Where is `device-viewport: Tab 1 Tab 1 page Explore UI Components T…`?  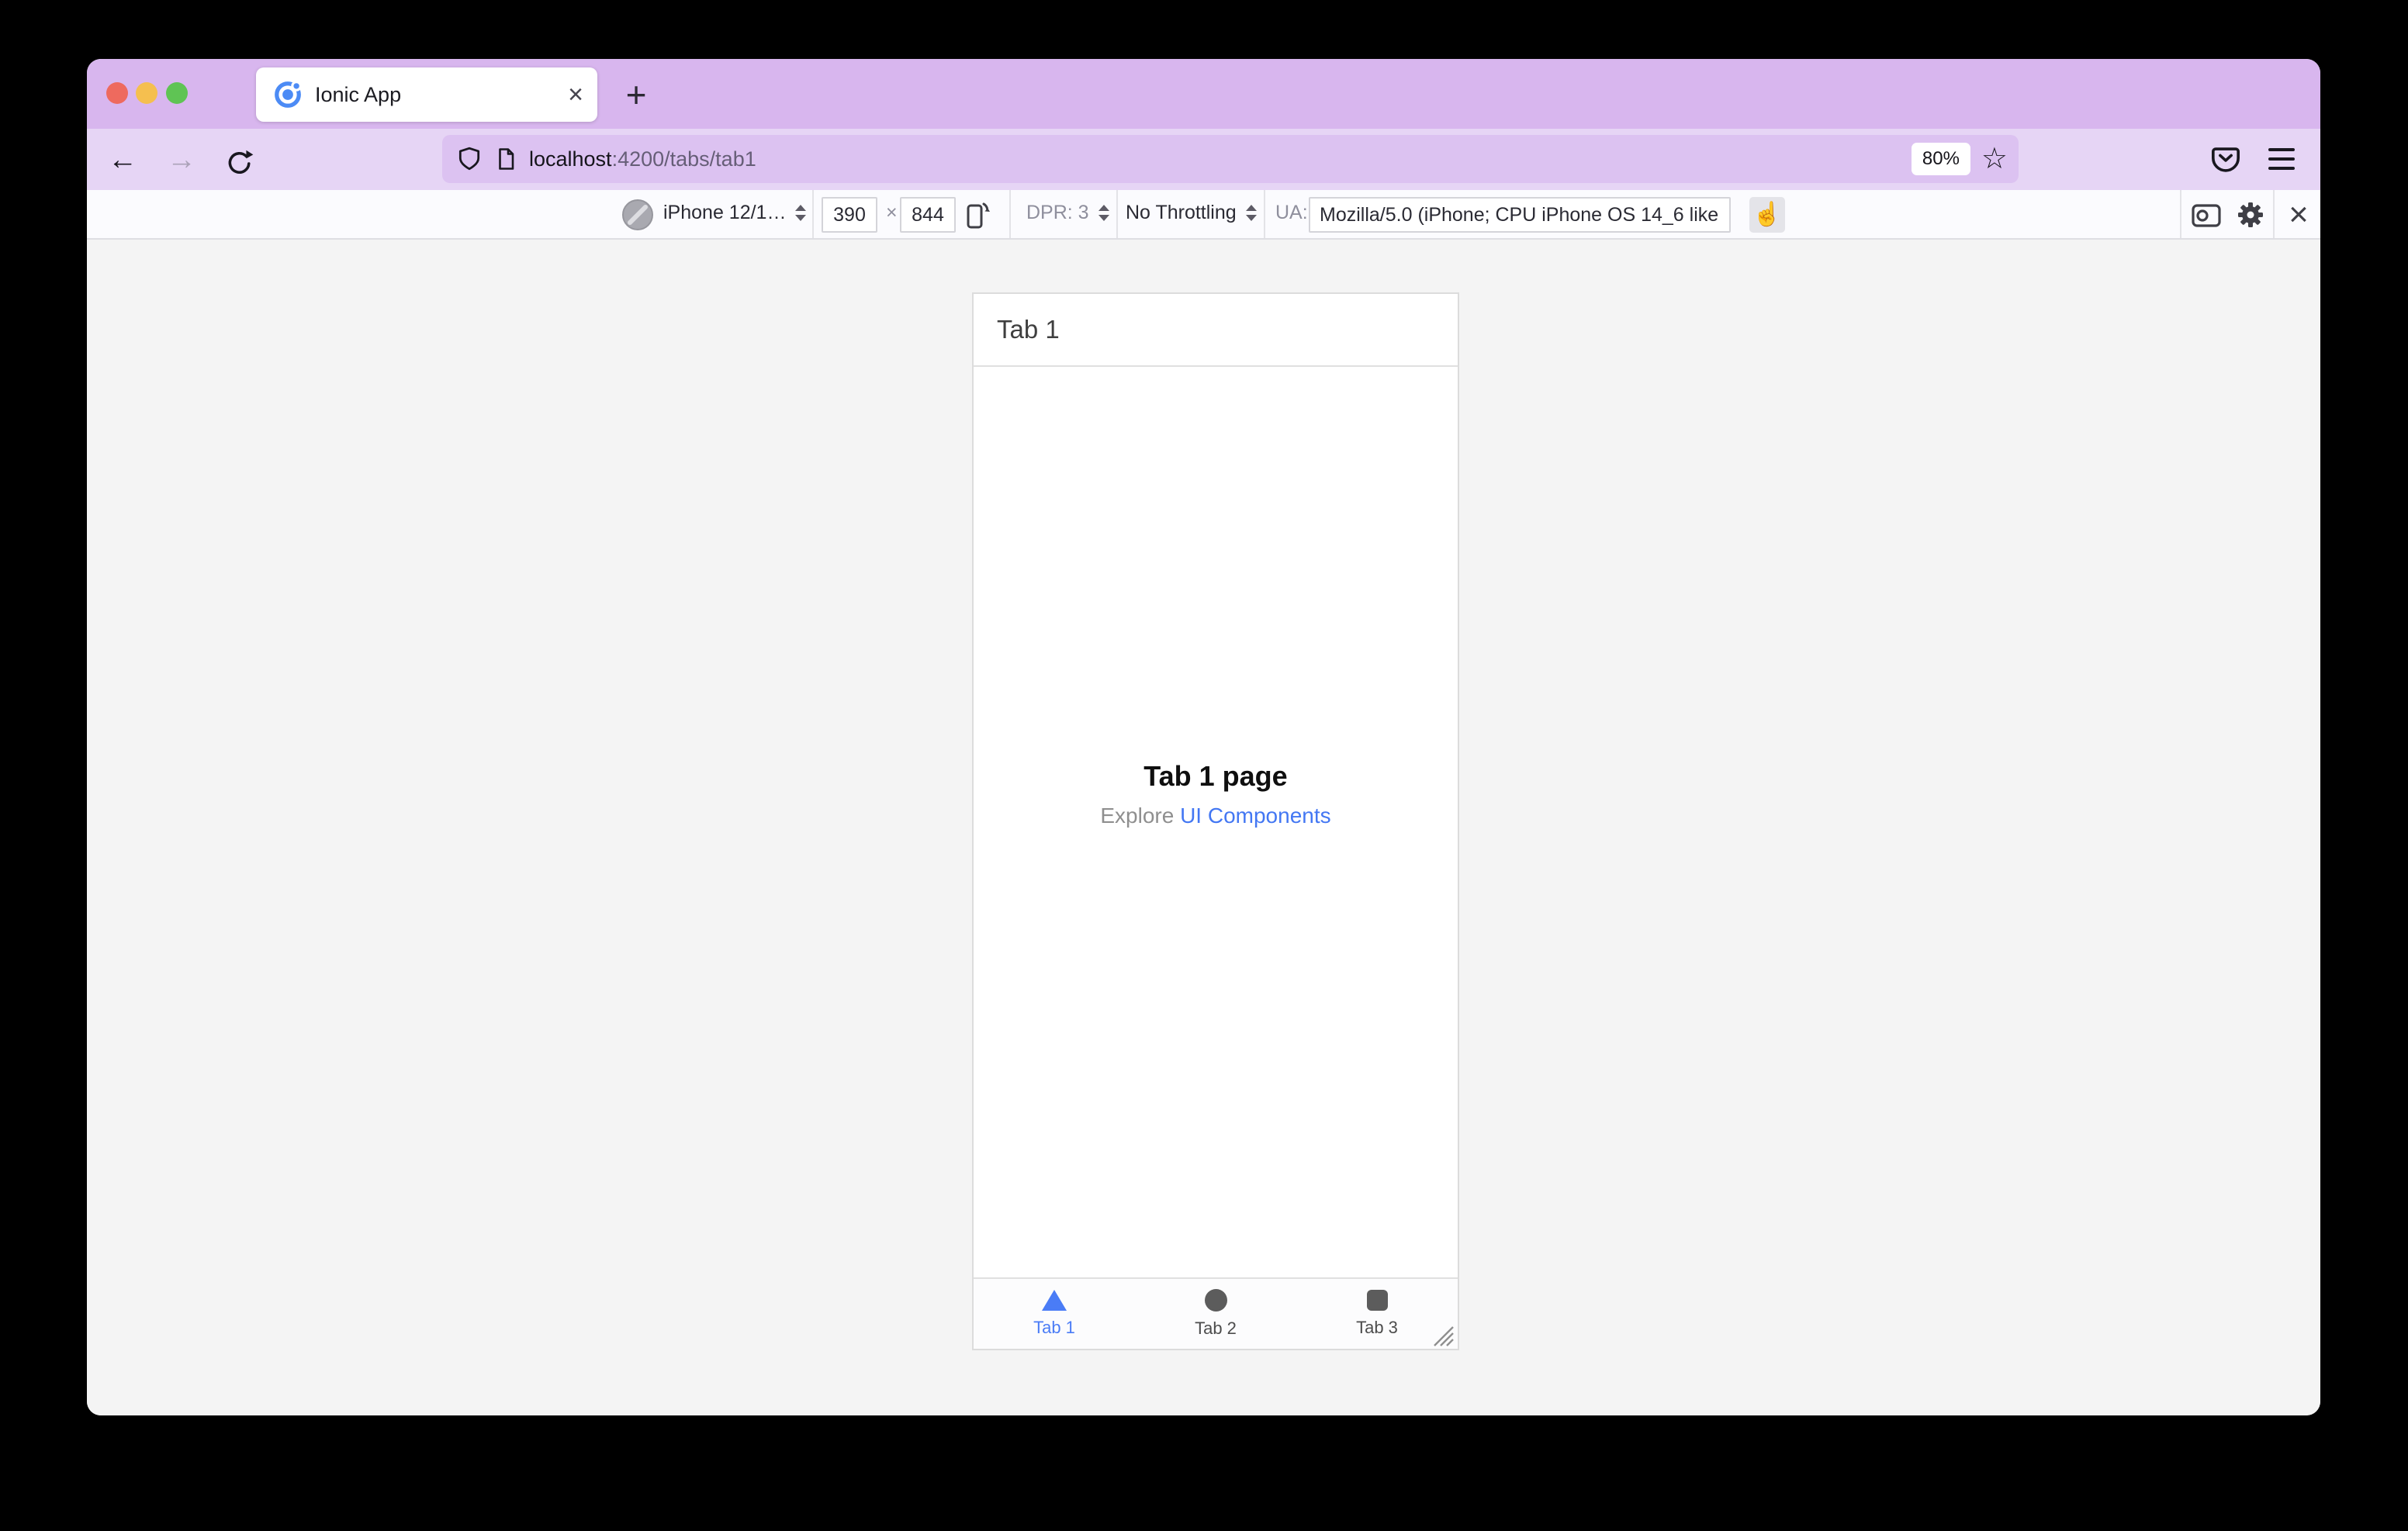 device-viewport: Tab 1 Tab 1 page Explore UI Components T… is located at coordinates (1215, 821).